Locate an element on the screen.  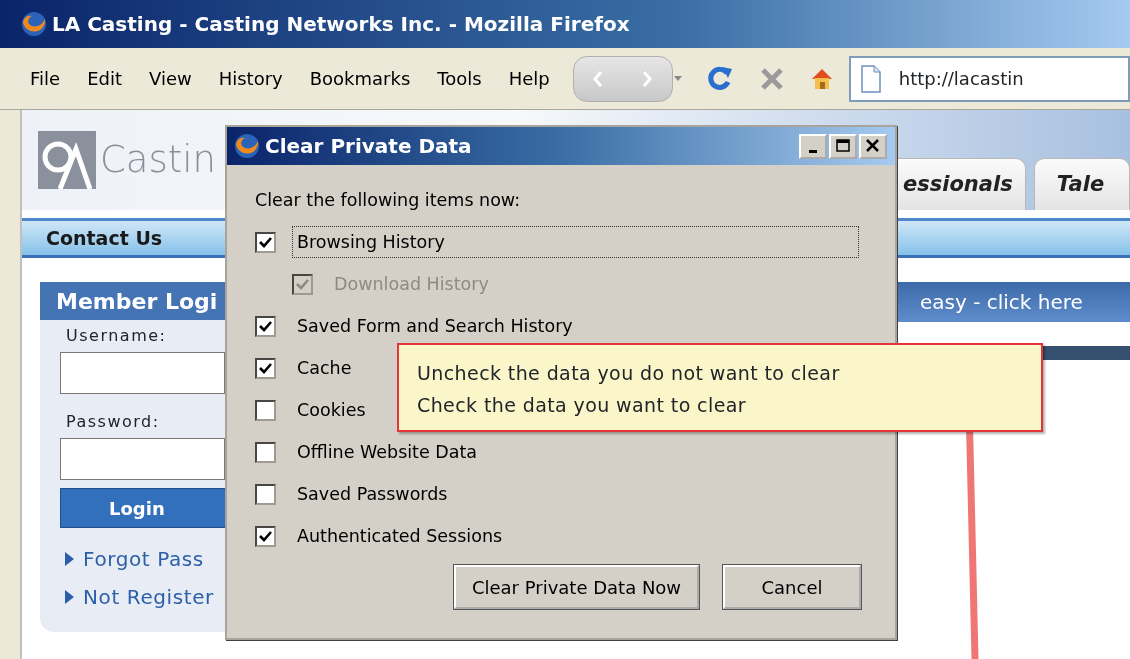
close-icon is located at coordinates (873, 146).